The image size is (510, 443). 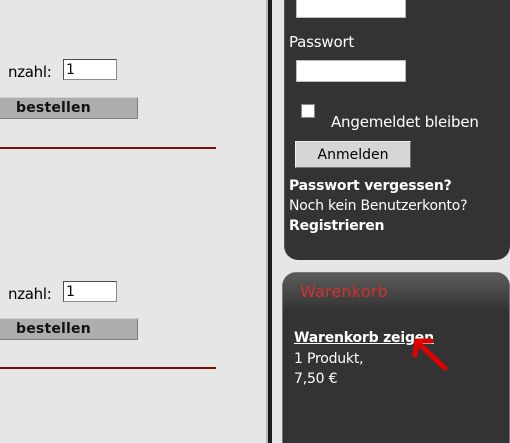 What do you see at coordinates (329, 359) in the screenshot?
I see `cart-product-count: 1 Produkt,` at bounding box center [329, 359].